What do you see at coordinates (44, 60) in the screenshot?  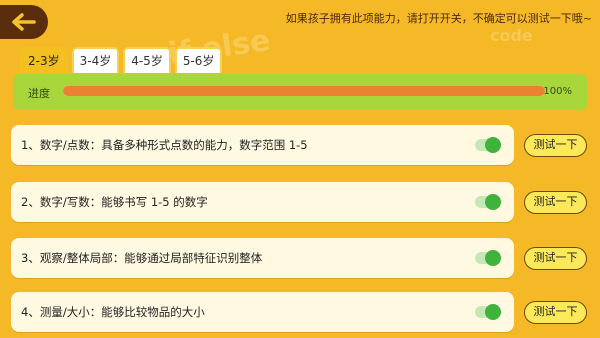 I see `tab-age-2-3: 2-3岁` at bounding box center [44, 60].